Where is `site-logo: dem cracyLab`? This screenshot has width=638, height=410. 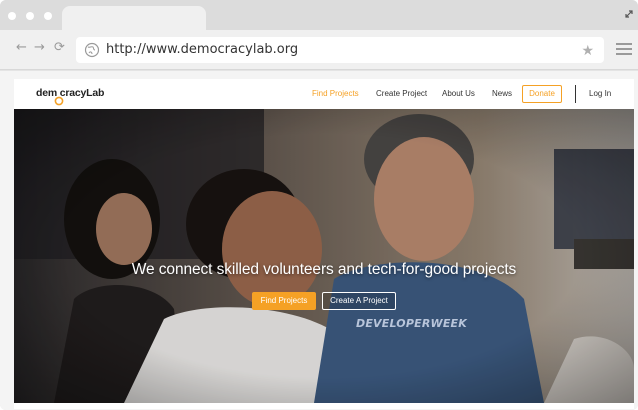
site-logo: dem cracyLab is located at coordinates (70, 93).